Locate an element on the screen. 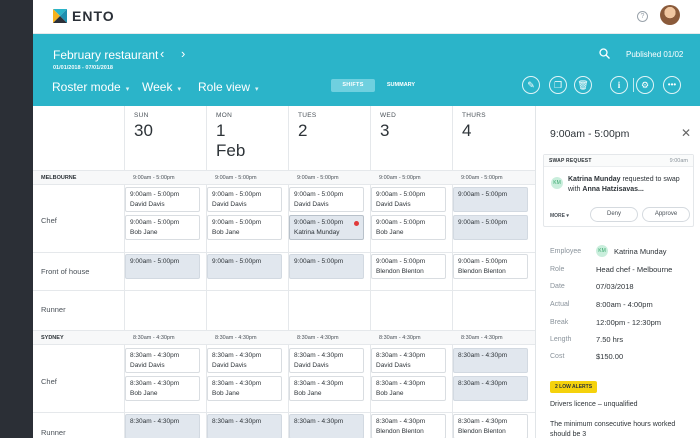  roster-mode-label: Roster mode is located at coordinates (86, 87).